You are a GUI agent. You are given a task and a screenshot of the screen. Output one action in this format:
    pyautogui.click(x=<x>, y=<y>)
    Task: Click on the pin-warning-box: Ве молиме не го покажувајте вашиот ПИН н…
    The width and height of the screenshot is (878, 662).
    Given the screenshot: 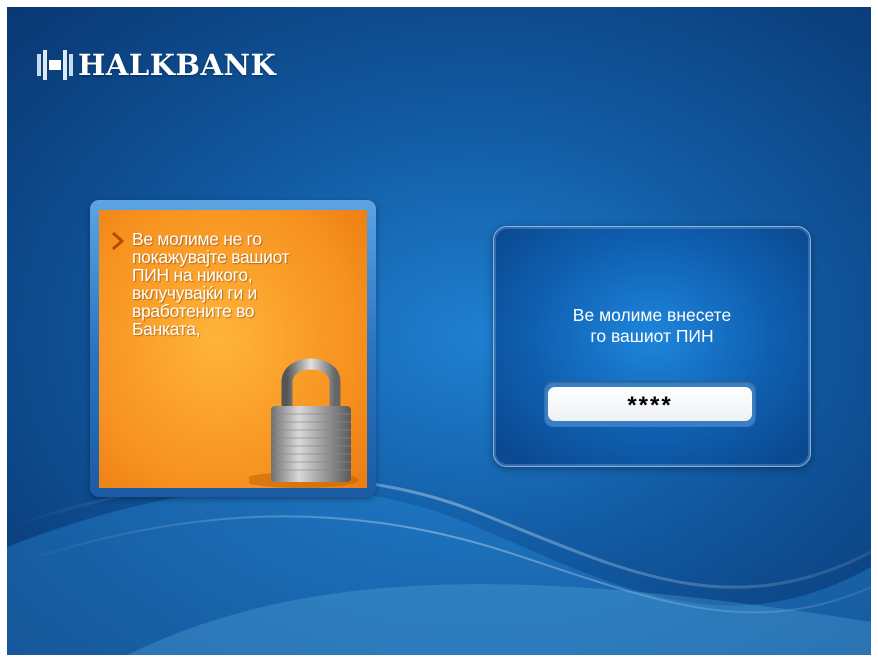 What is the action you would take?
    pyautogui.click(x=233, y=348)
    